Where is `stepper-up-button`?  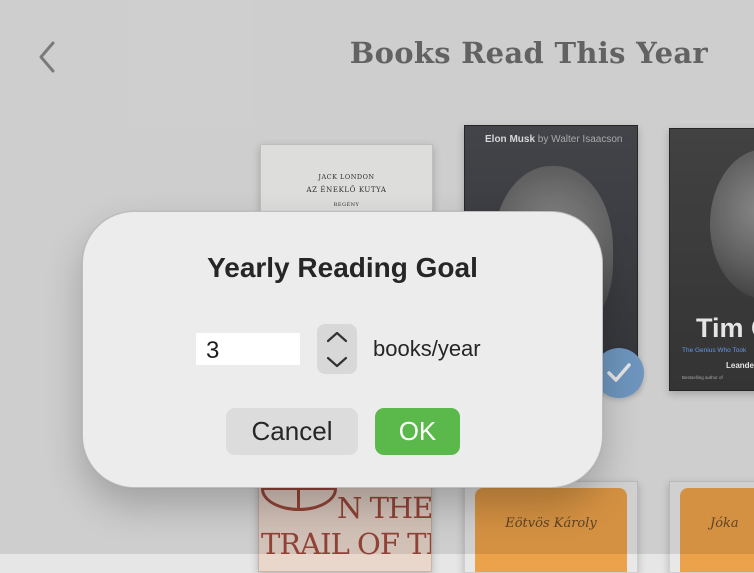 stepper-up-button is located at coordinates (337, 336).